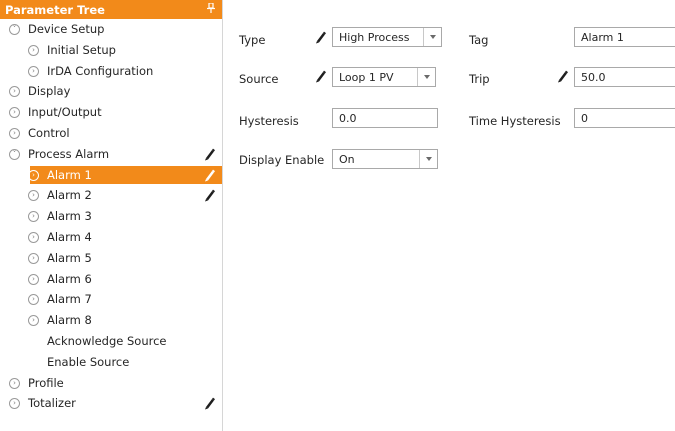 This screenshot has height=431, width=675. I want to click on trip-label: Trip, so click(479, 79).